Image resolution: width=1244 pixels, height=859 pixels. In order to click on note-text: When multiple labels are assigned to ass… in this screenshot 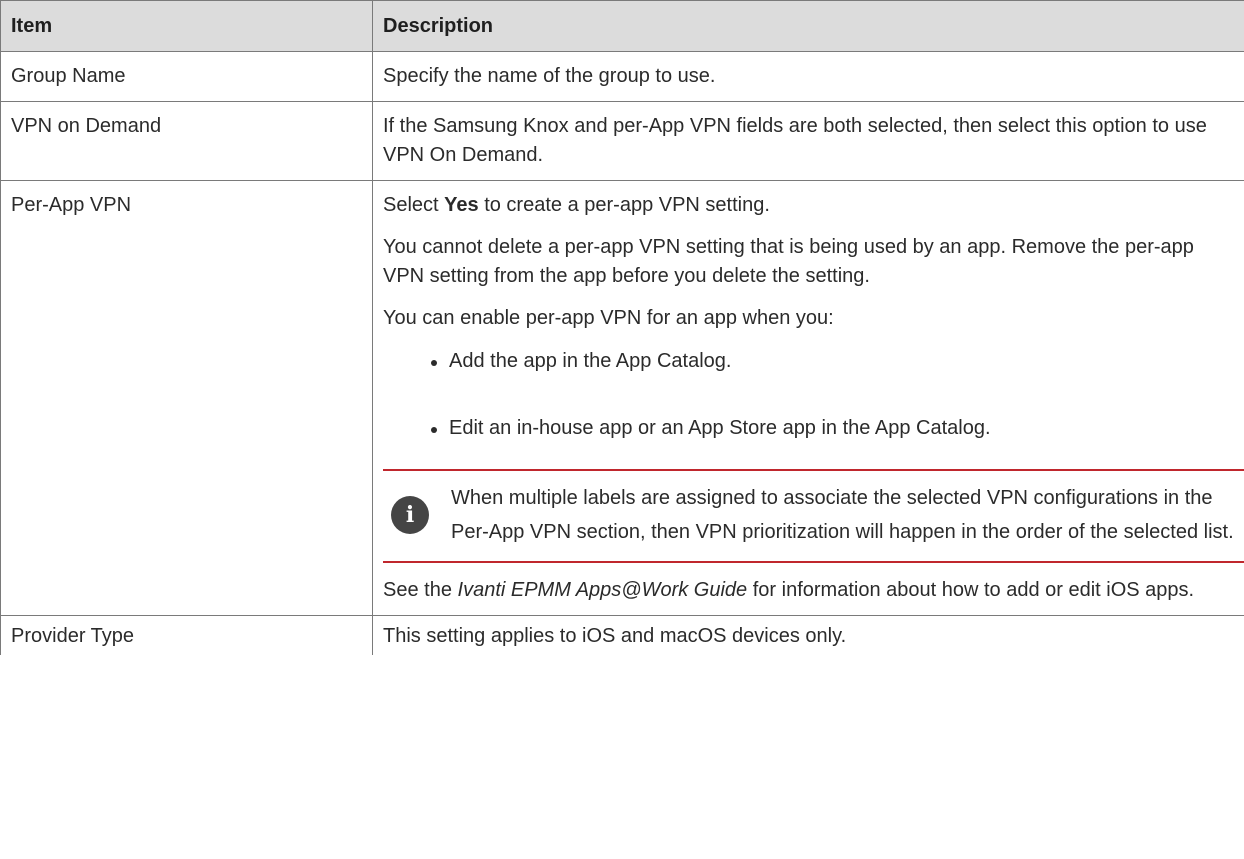, I will do `click(842, 515)`.